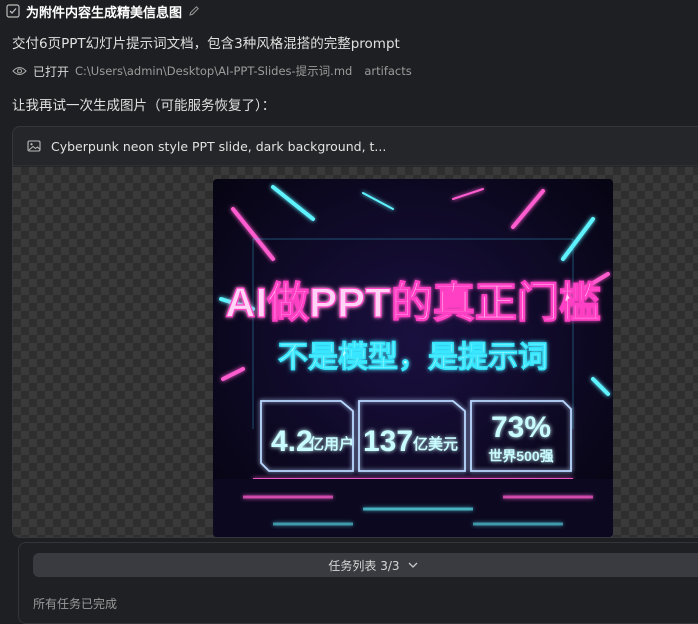  Describe the element at coordinates (388, 71) in the screenshot. I see `artifacts-tag: artifacts` at that location.